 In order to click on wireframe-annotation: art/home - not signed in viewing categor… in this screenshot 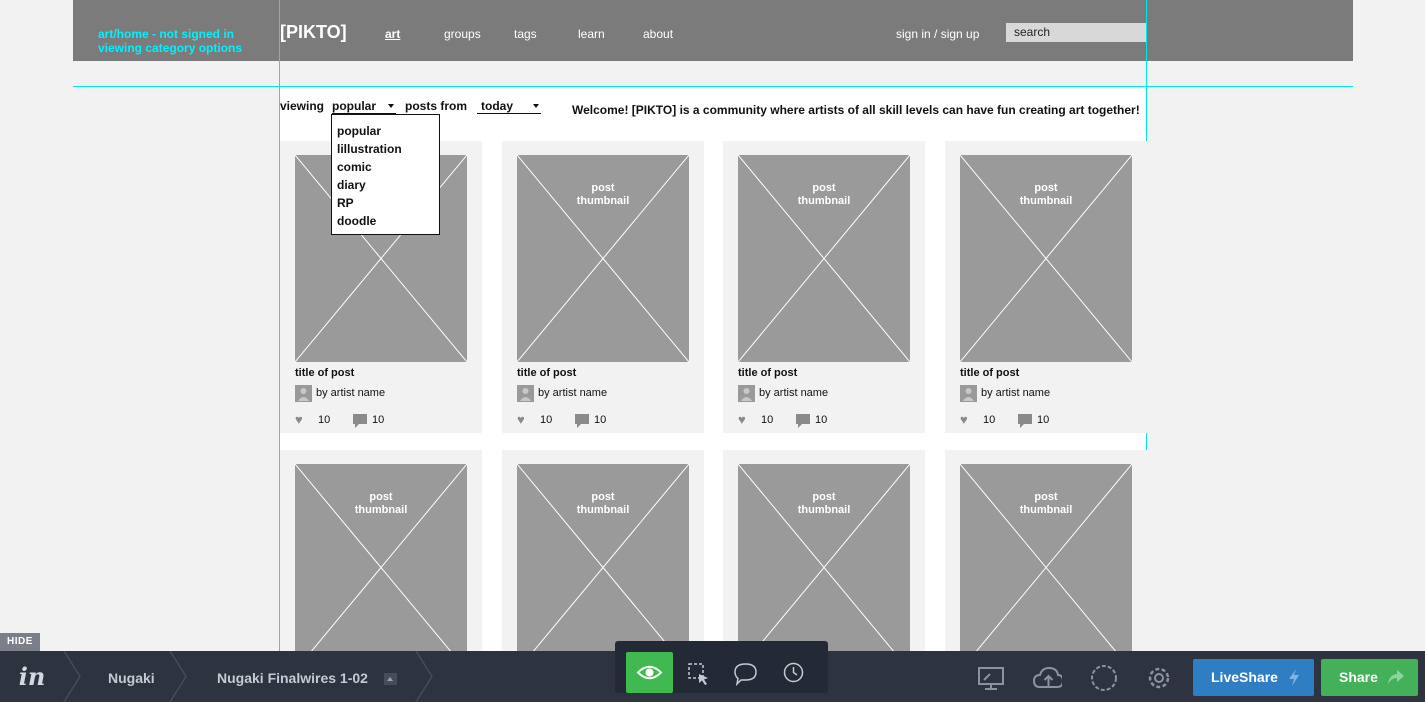, I will do `click(170, 41)`.